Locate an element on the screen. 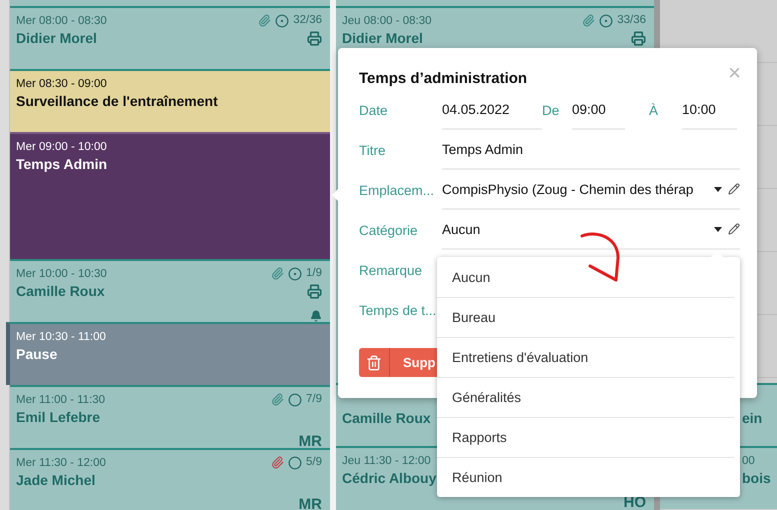  appointment-time: Mer 11:30 - 12:00 is located at coordinates (61, 463).